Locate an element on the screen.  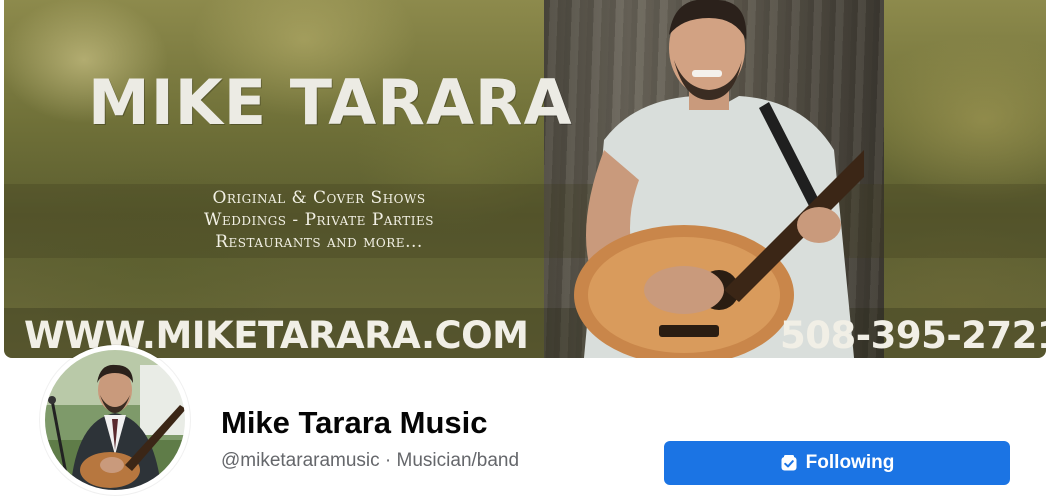
cover-tagline-line: Weddings - Private Parties is located at coordinates (319, 220).